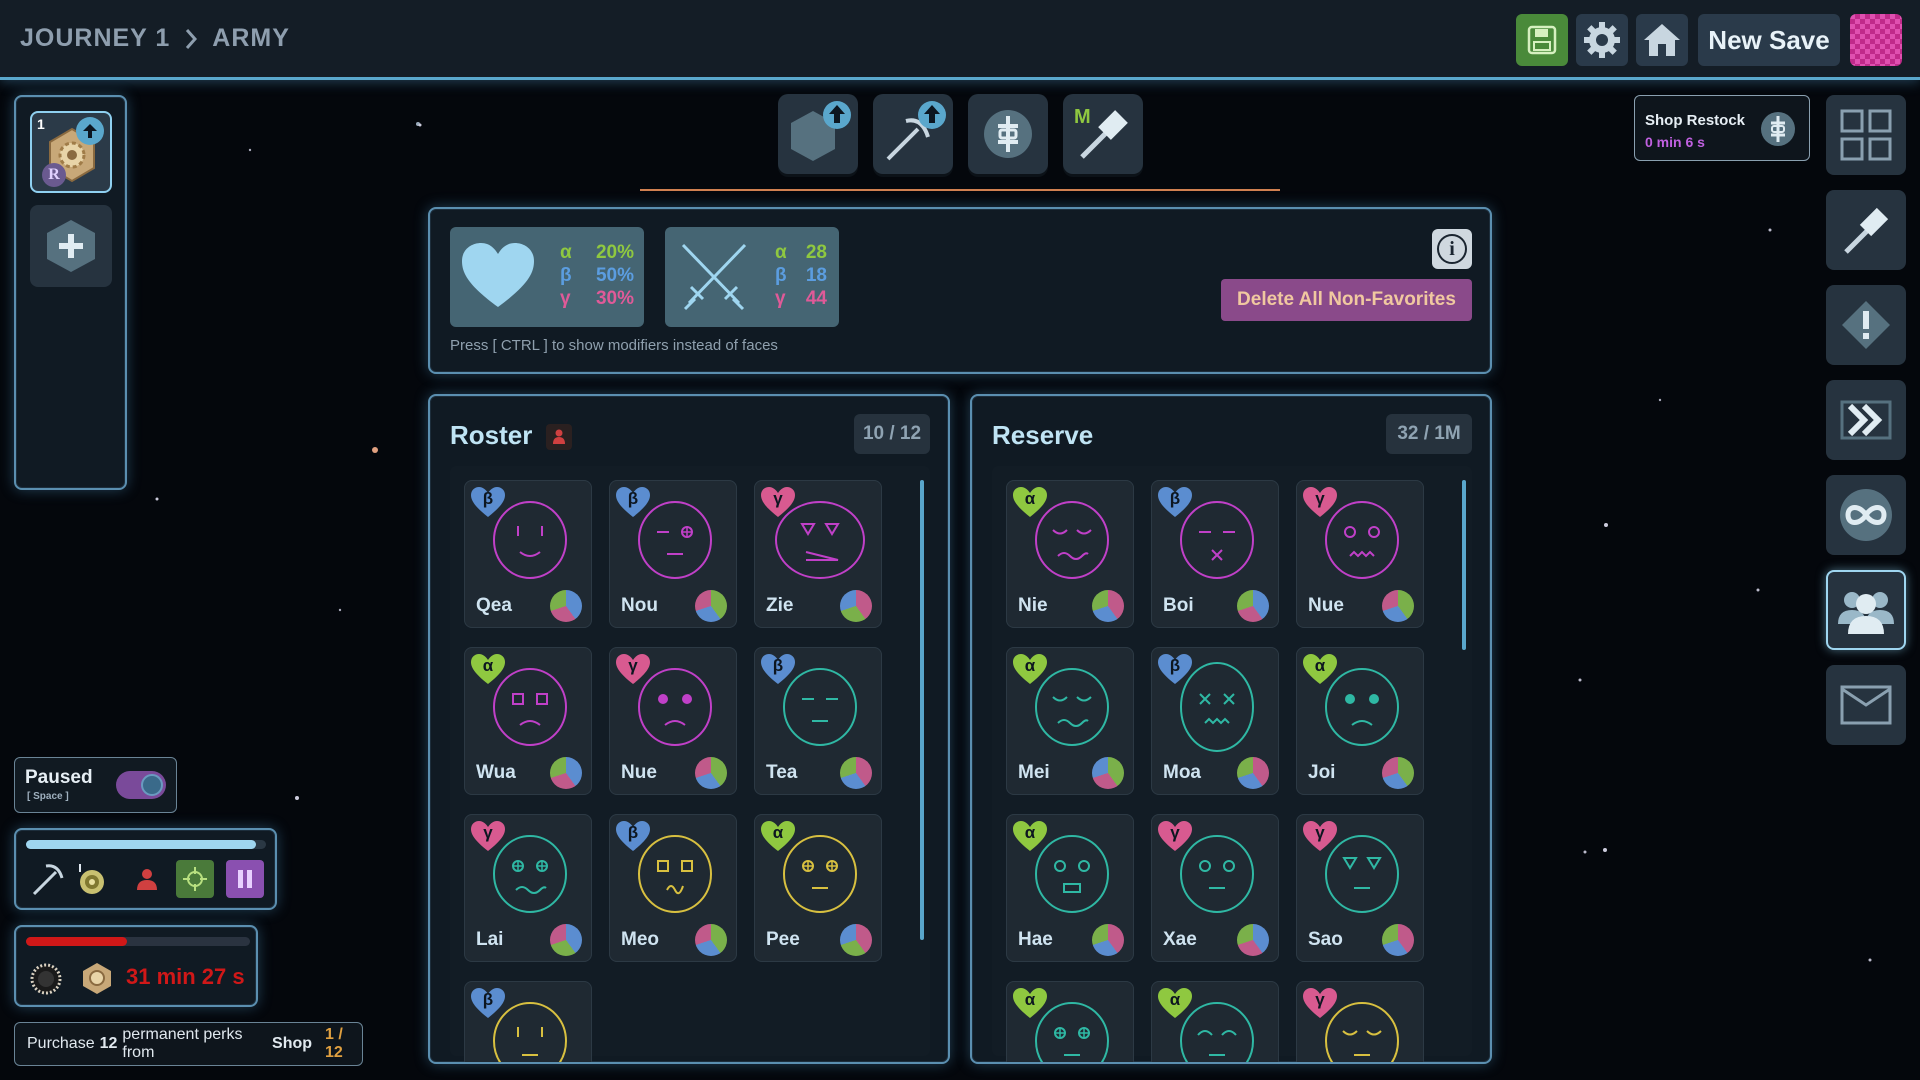  Describe the element at coordinates (816, 275) in the screenshot. I see `attack-beta: 18` at that location.